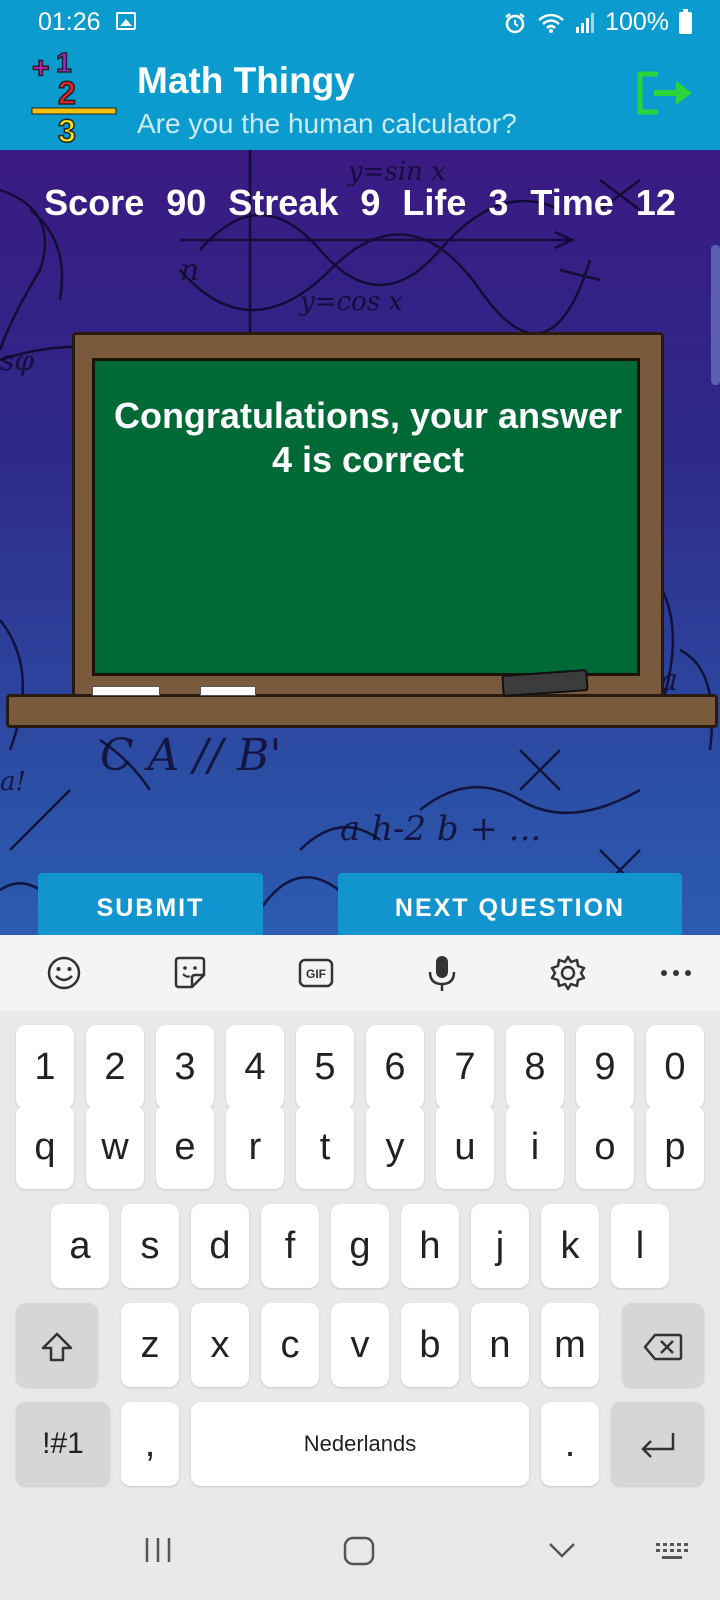  I want to click on key-r: r, so click(255, 1147).